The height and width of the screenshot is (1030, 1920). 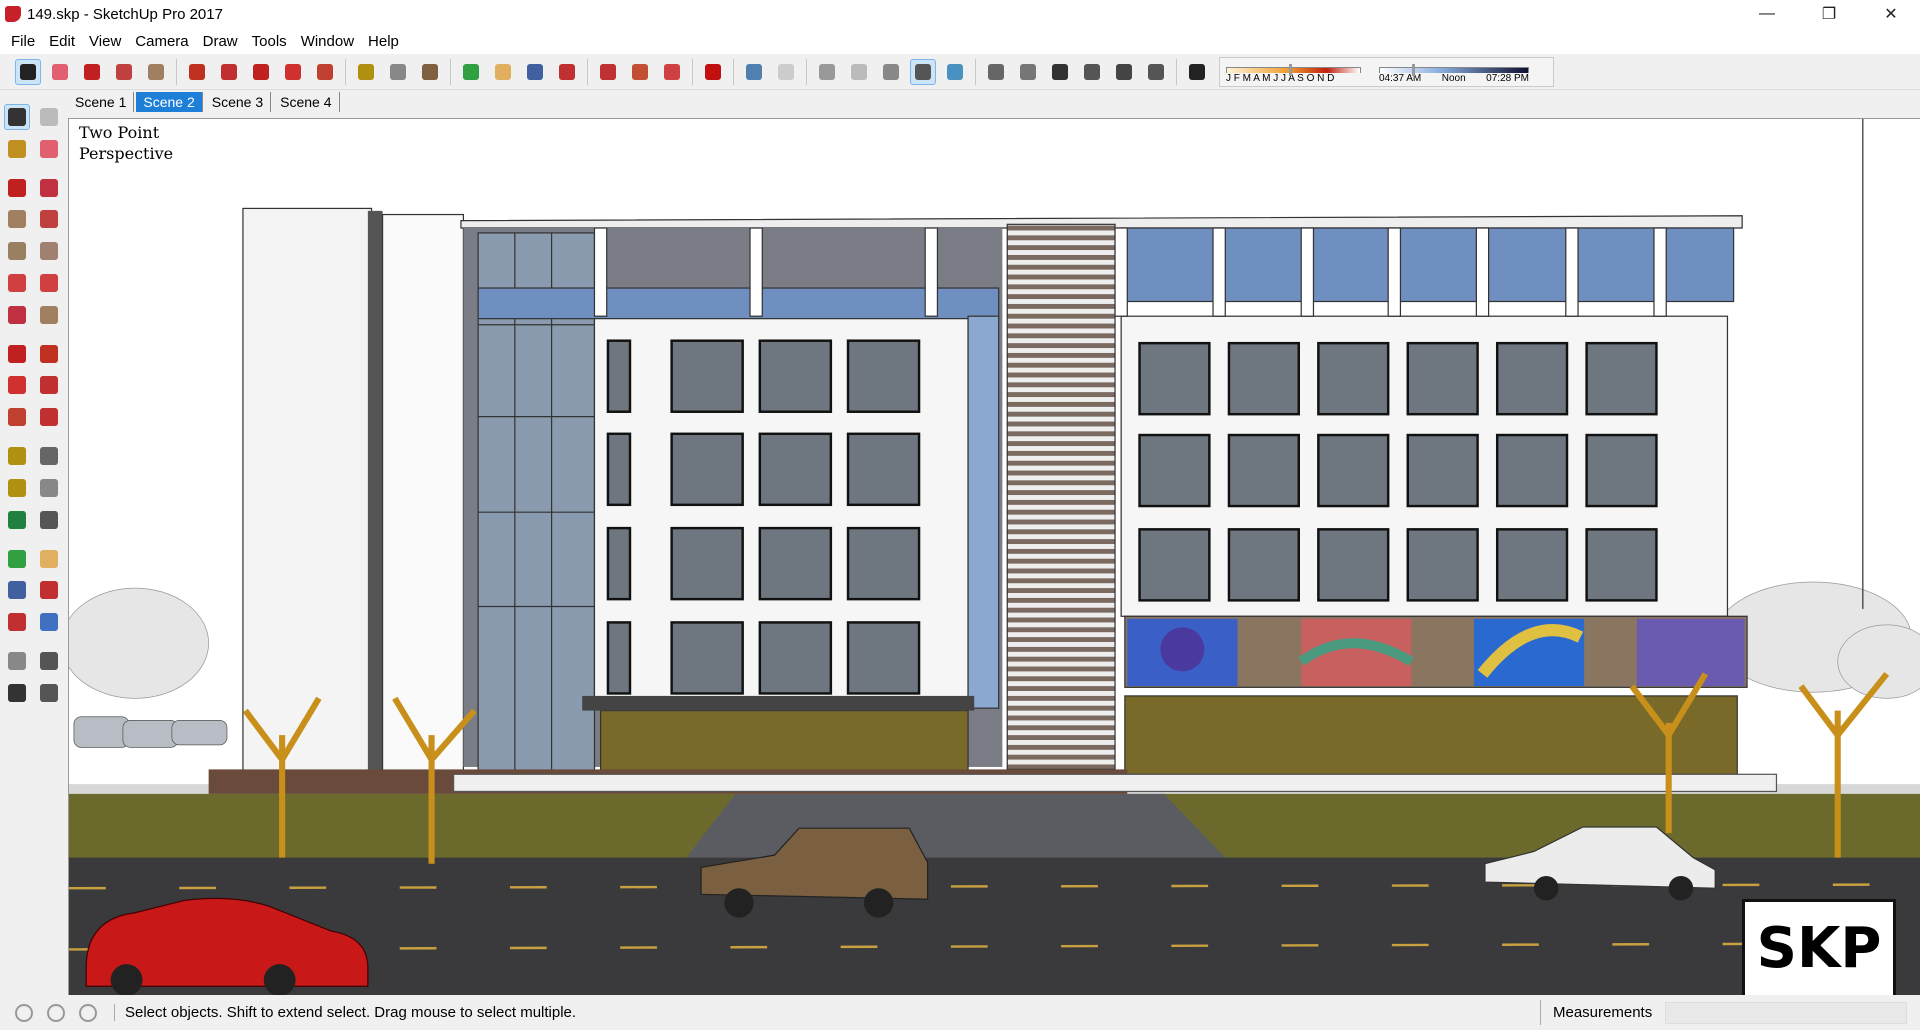 I want to click on zoom-button, so click(x=535, y=72).